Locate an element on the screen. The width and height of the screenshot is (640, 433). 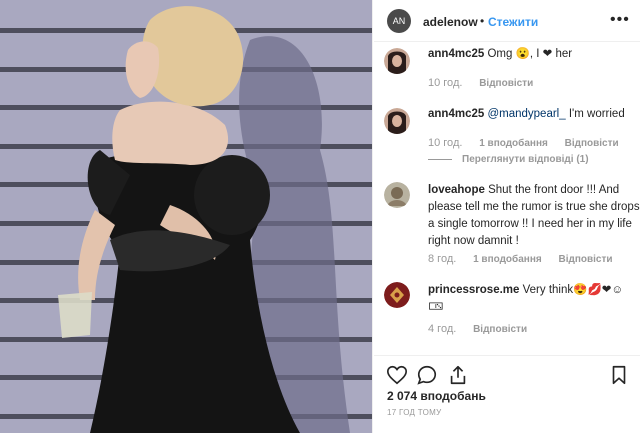
comment-icon is located at coordinates (427, 375).